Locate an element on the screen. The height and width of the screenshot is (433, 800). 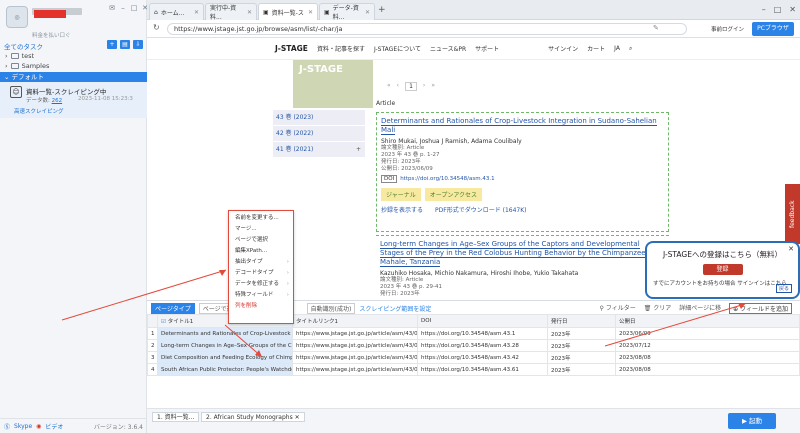
all-tasks-header: 全てのタスク is located at coordinates (23, 46).